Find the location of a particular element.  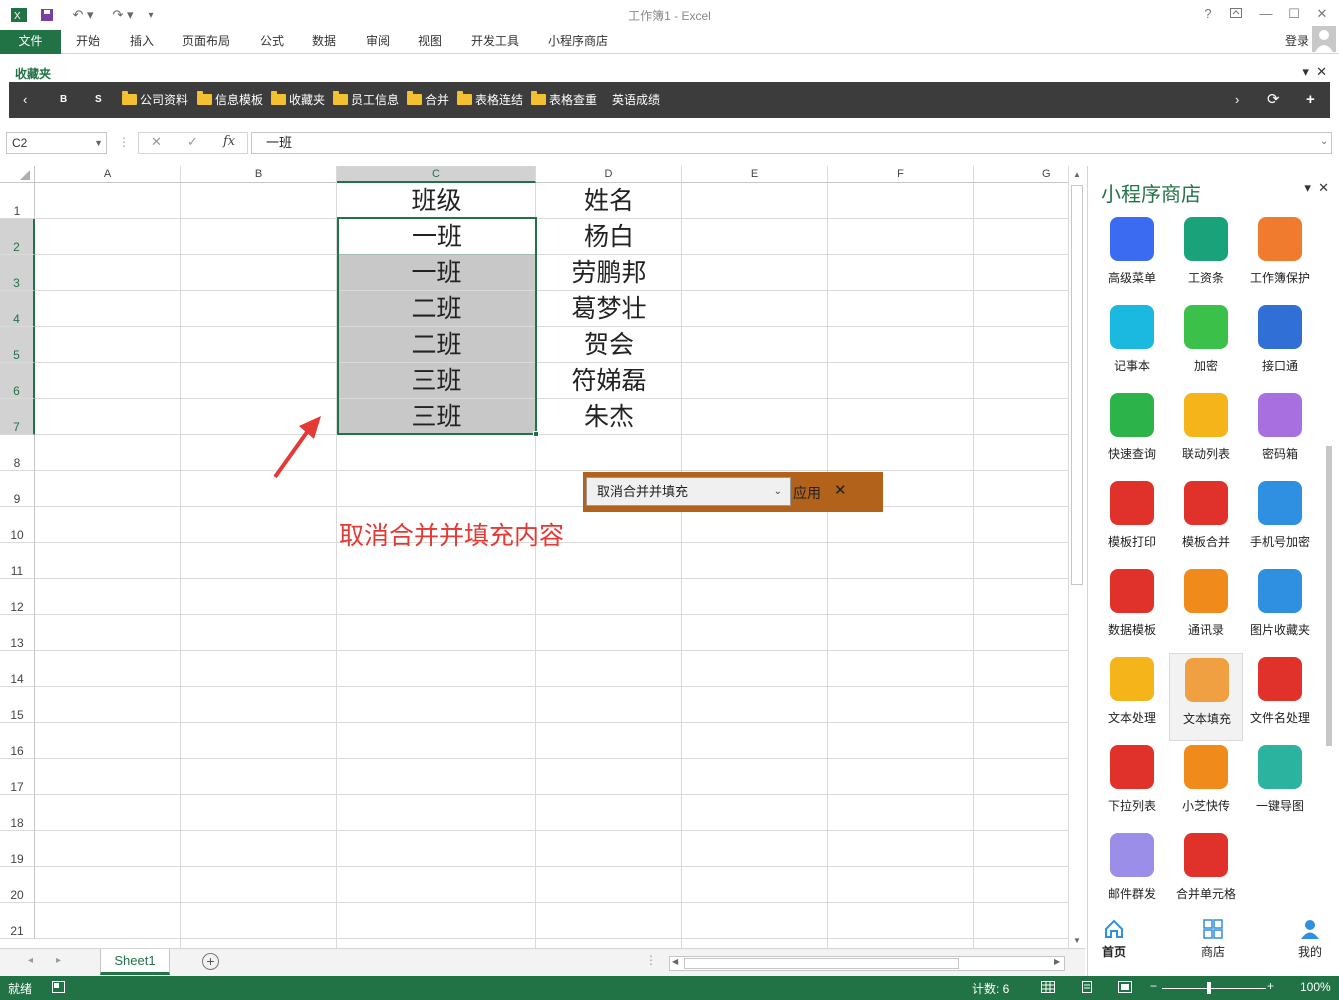

zoom-level: 100% is located at coordinates (1315, 987).